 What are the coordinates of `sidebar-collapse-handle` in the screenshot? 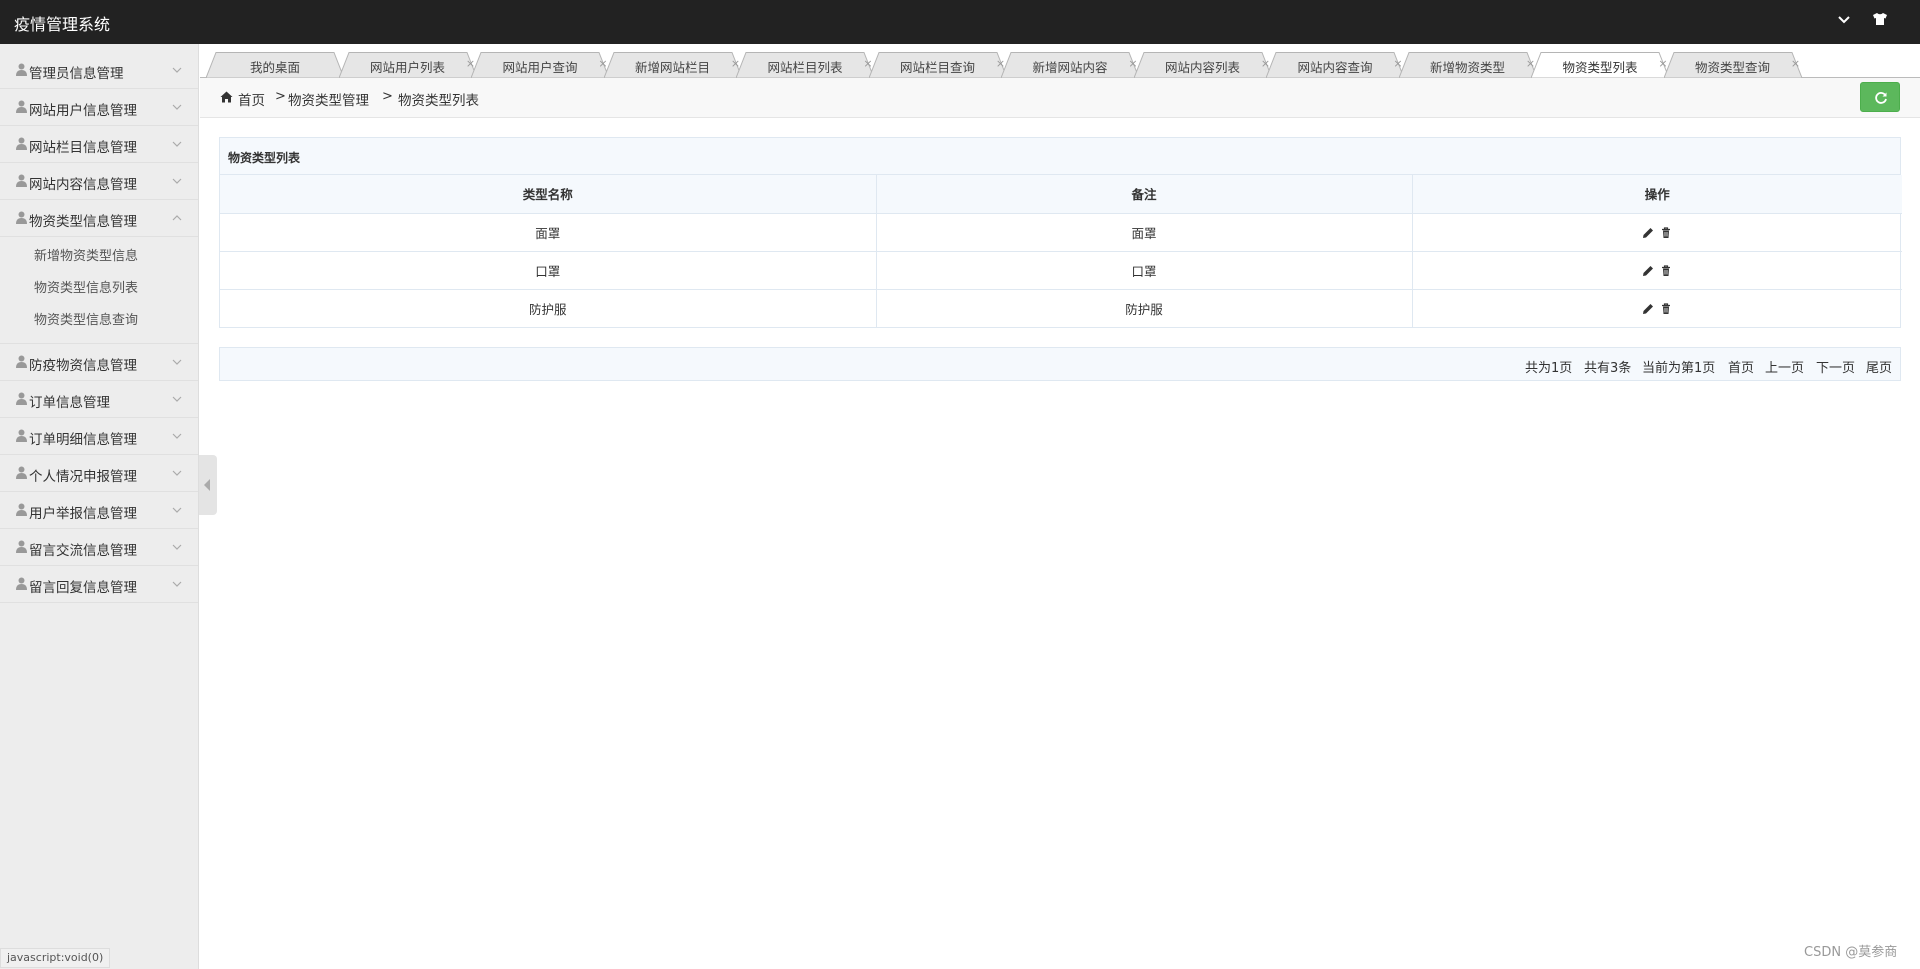 It's located at (208, 485).